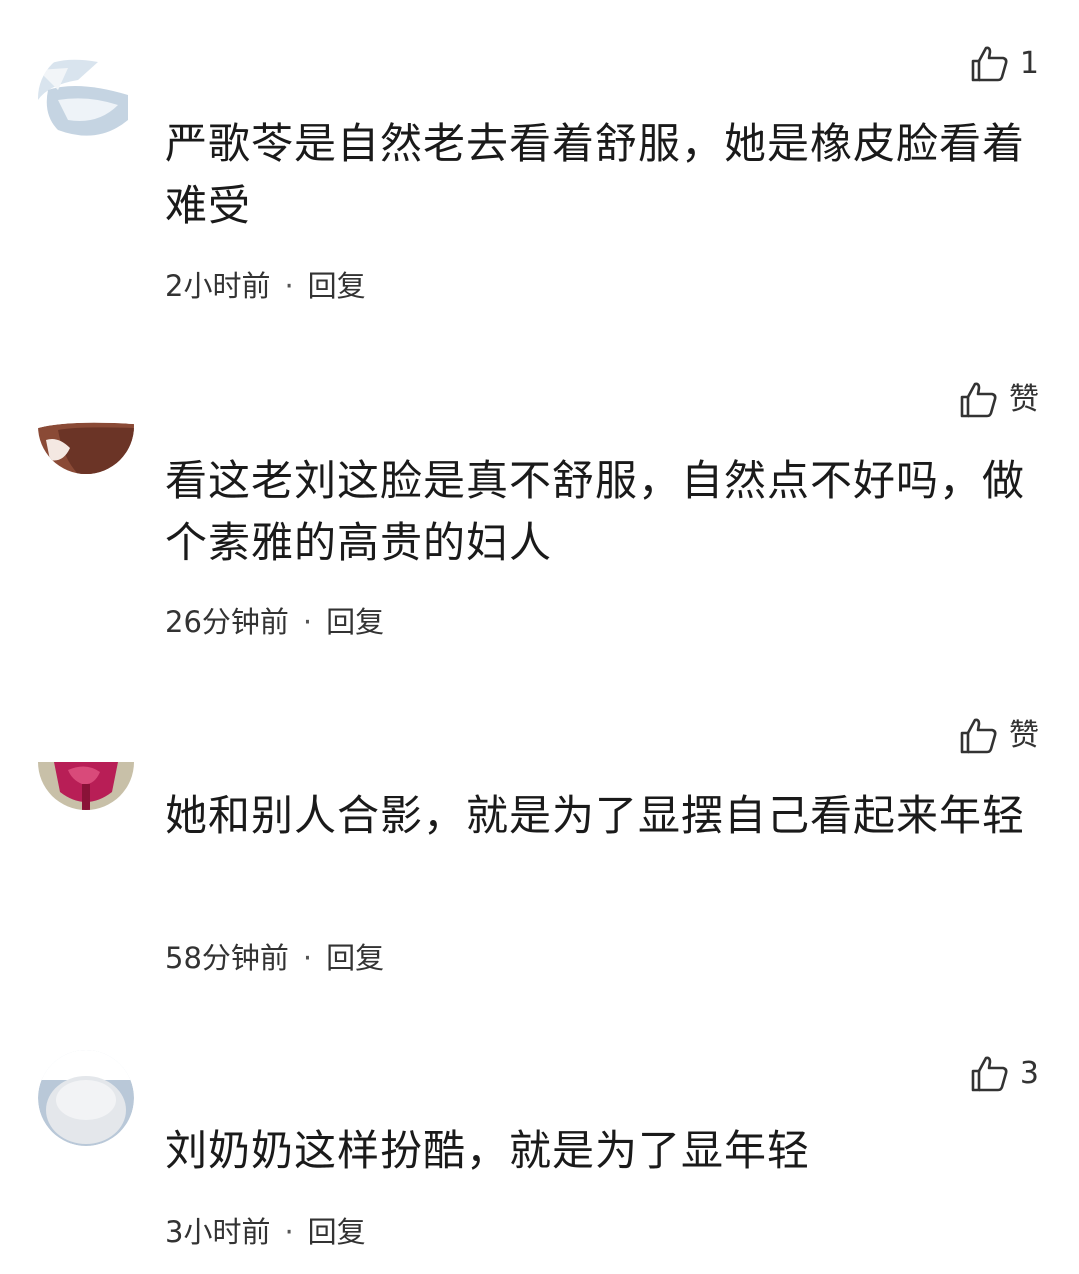  What do you see at coordinates (218, 1232) in the screenshot?
I see `timestamp: 3小时前` at bounding box center [218, 1232].